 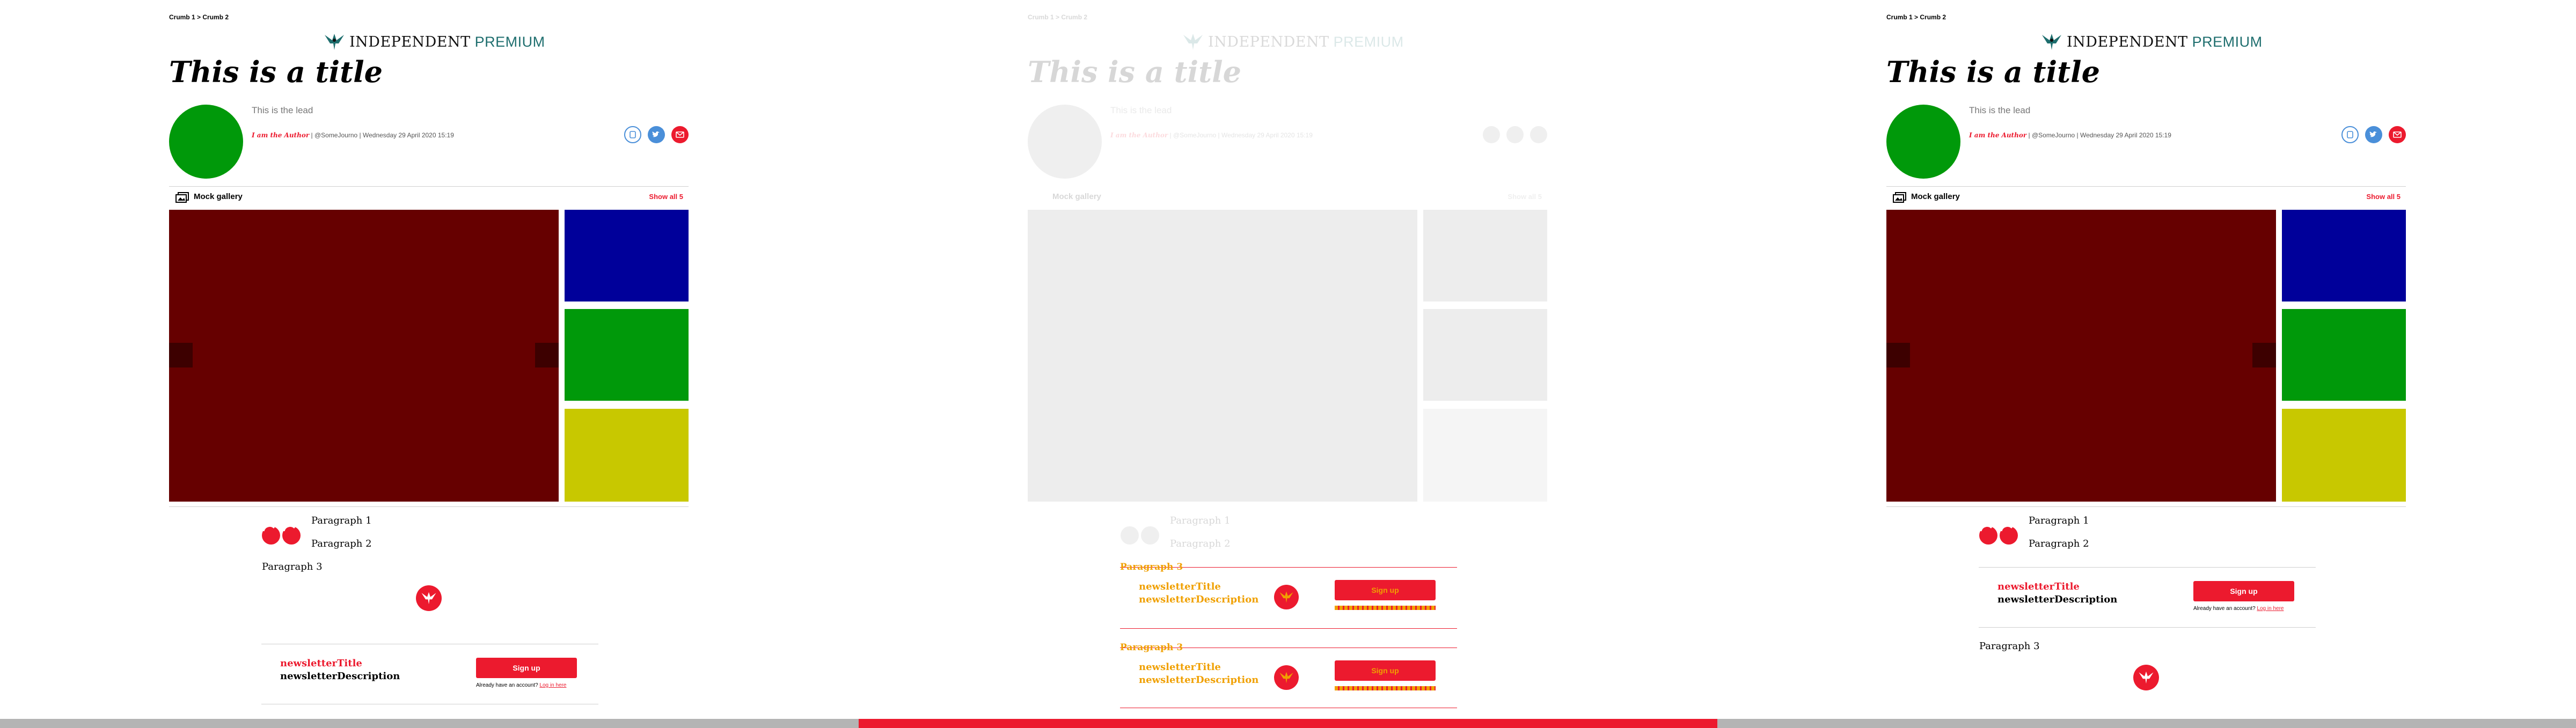 What do you see at coordinates (2127, 41) in the screenshot?
I see `brand-name: INDEPENDENT` at bounding box center [2127, 41].